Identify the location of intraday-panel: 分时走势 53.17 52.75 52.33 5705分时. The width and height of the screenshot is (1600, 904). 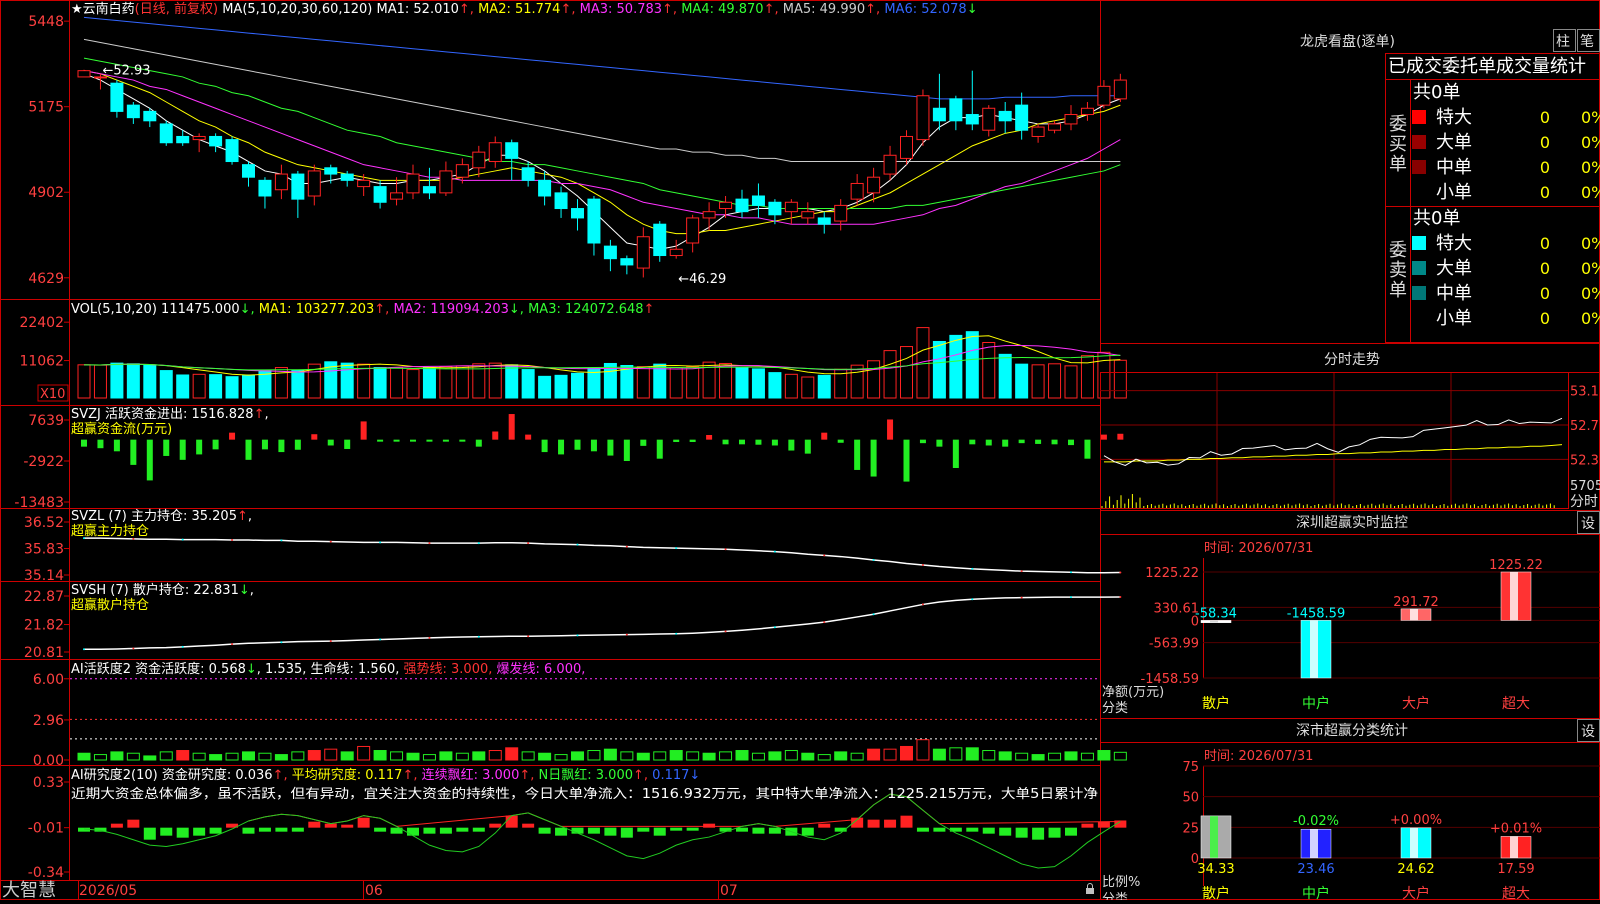
(1350, 427).